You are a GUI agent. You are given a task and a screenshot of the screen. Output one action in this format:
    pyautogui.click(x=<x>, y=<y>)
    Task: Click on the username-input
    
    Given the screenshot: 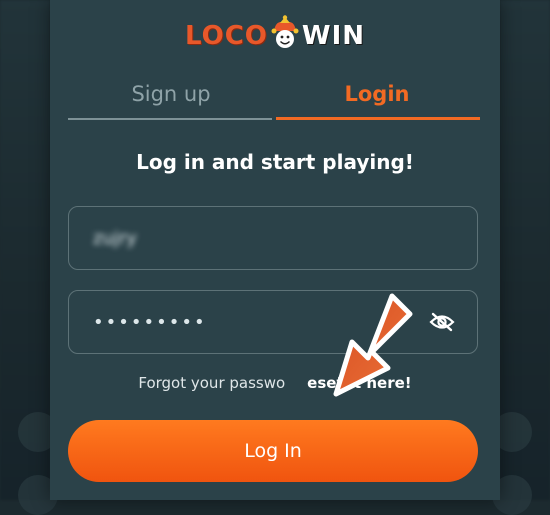 What is the action you would take?
    pyautogui.click(x=273, y=238)
    